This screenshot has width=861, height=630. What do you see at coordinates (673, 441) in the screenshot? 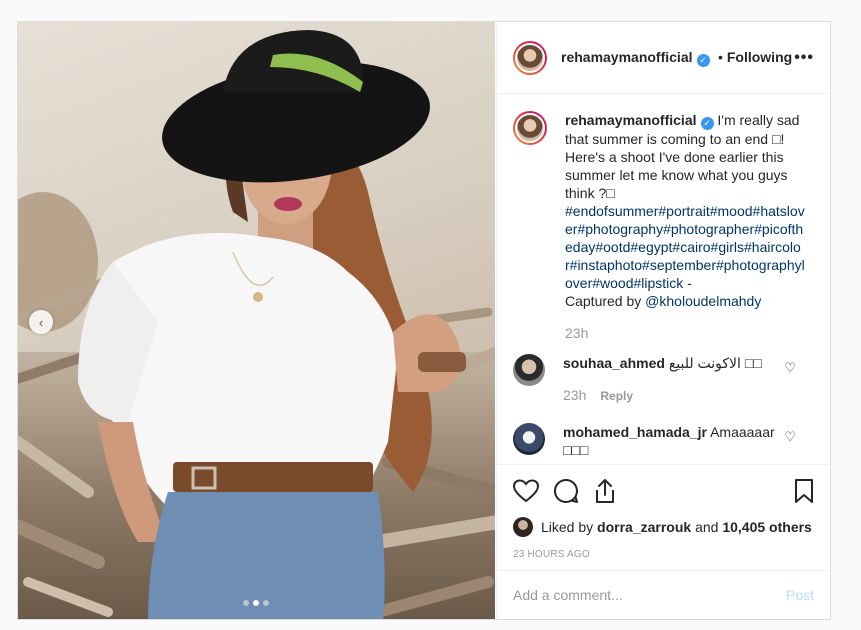
I see `comment-body: mohamed_hamada_jr Amaaaaar □□□` at bounding box center [673, 441].